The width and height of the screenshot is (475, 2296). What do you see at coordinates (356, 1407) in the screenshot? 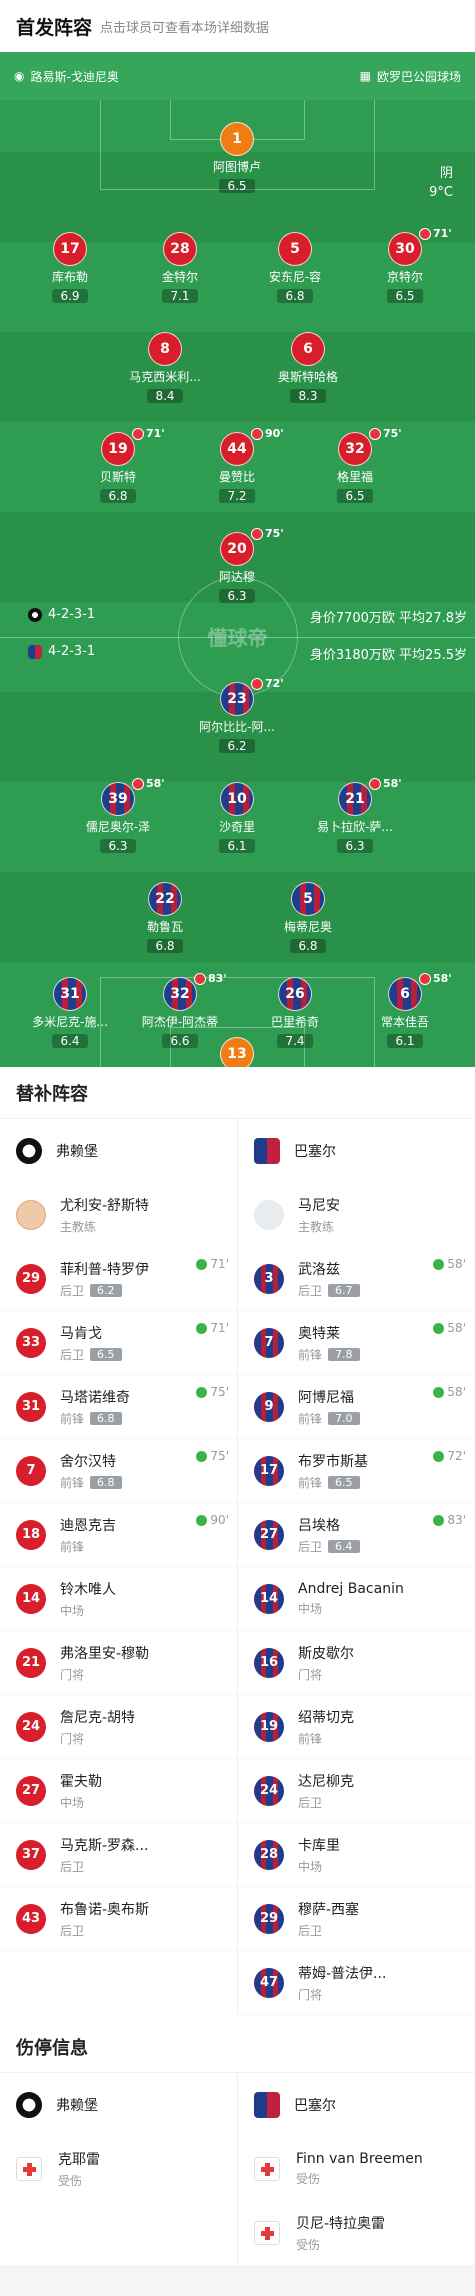
I see `sub-player-row: 9 阿博尼福 前锋 7.0 58'` at bounding box center [356, 1407].